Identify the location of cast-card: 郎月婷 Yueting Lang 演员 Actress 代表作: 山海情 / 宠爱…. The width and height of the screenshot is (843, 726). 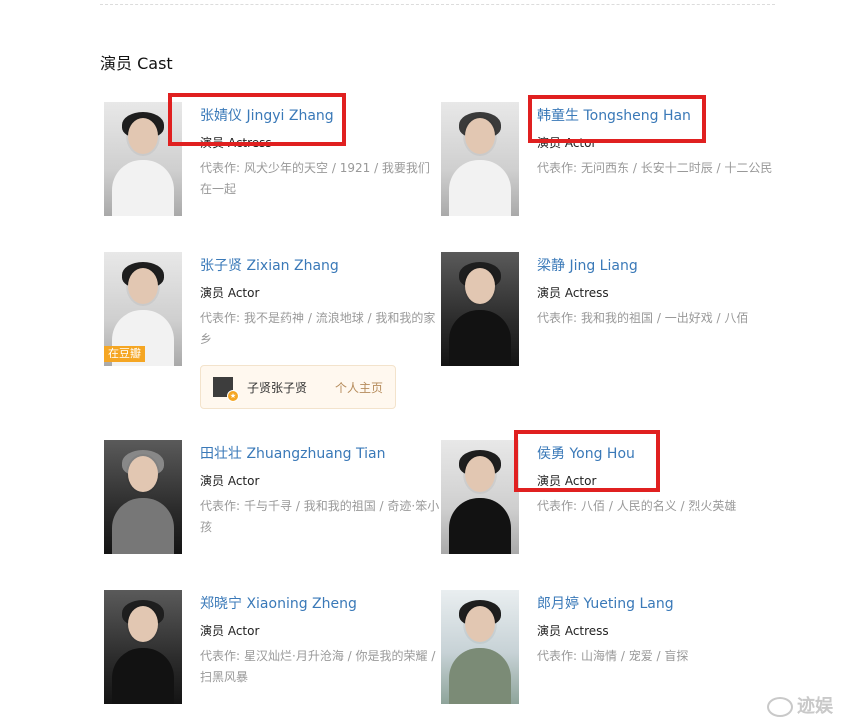
(611, 655).